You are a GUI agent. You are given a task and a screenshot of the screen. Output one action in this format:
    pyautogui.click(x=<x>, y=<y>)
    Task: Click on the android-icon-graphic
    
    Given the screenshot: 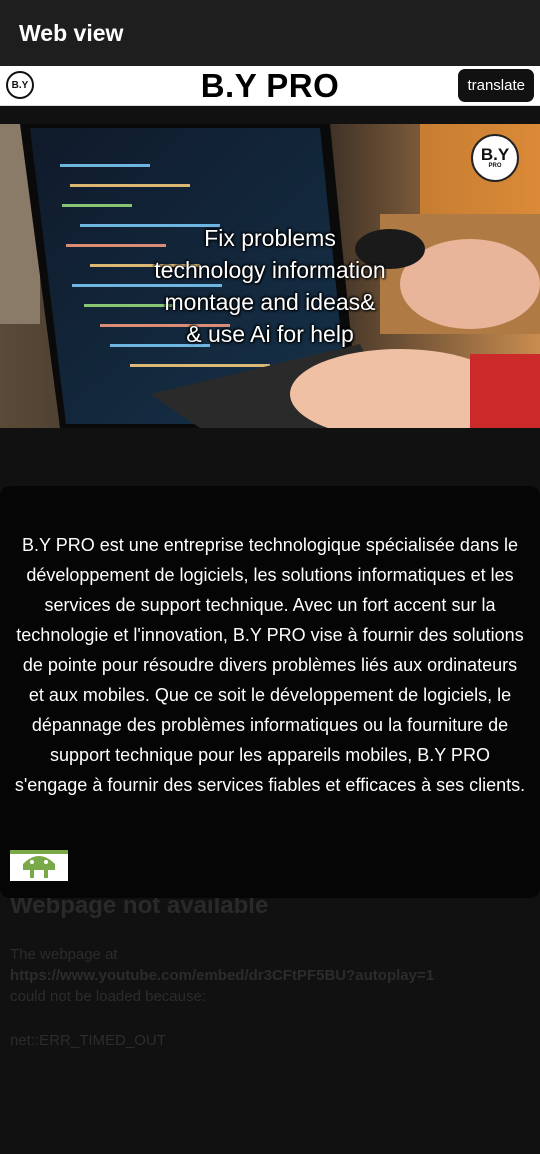 What is the action you would take?
    pyautogui.click(x=39, y=864)
    